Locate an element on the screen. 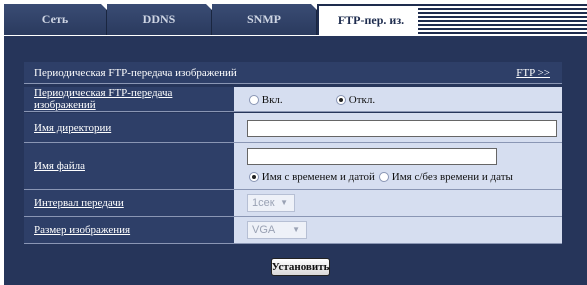 Image resolution: width=587 pixels, height=285 pixels. tab-bar-stripes is located at coordinates (502, 19).